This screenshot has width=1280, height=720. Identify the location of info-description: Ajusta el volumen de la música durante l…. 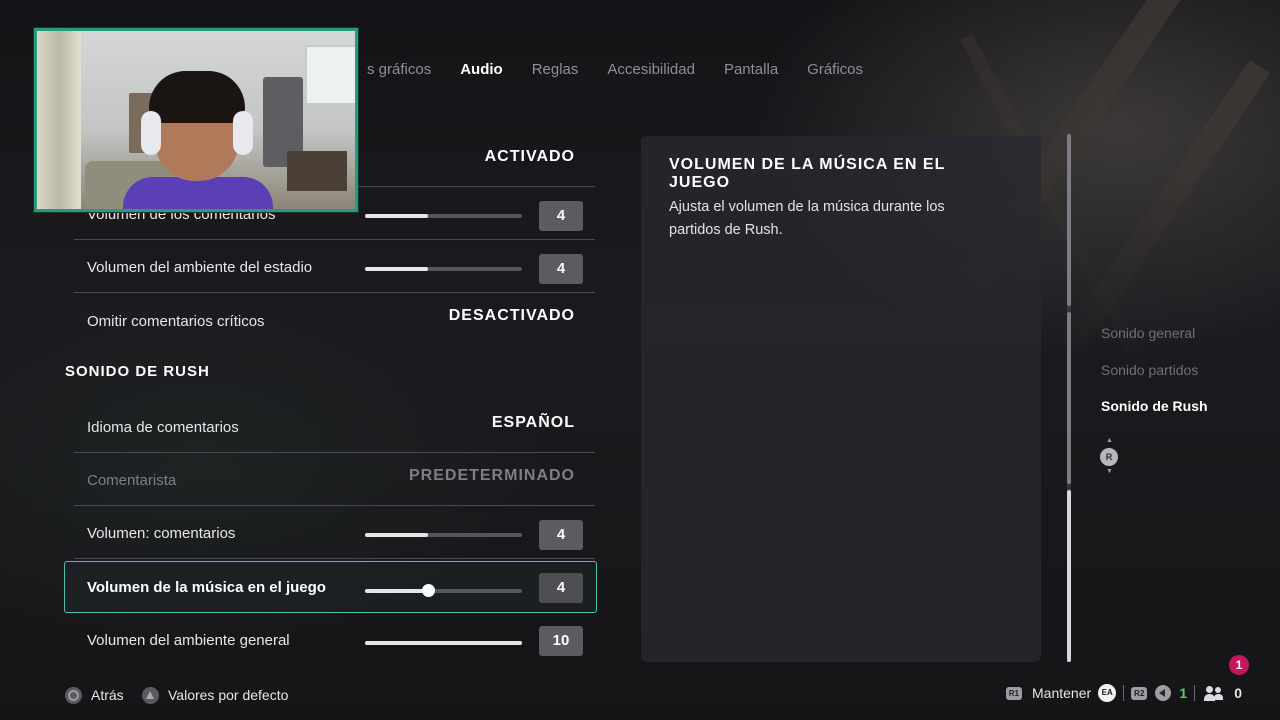
(807, 218).